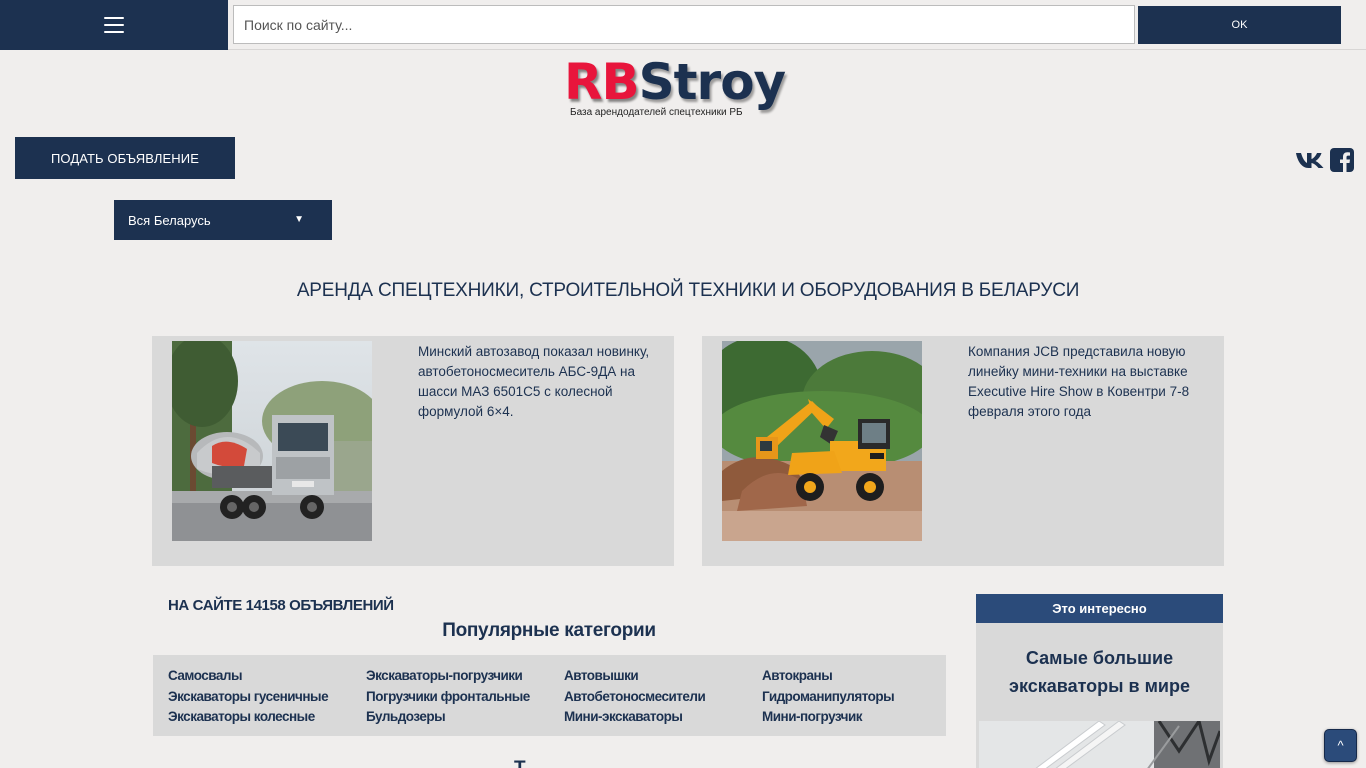 The width and height of the screenshot is (1366, 768). What do you see at coordinates (656, 112) in the screenshot?
I see `logo-tagline: База арендодателей спецтехники РБ` at bounding box center [656, 112].